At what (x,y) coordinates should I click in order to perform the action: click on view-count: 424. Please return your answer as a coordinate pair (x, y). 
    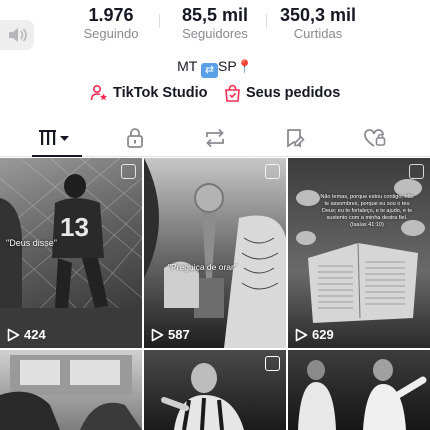
    Looking at the image, I should click on (26, 334).